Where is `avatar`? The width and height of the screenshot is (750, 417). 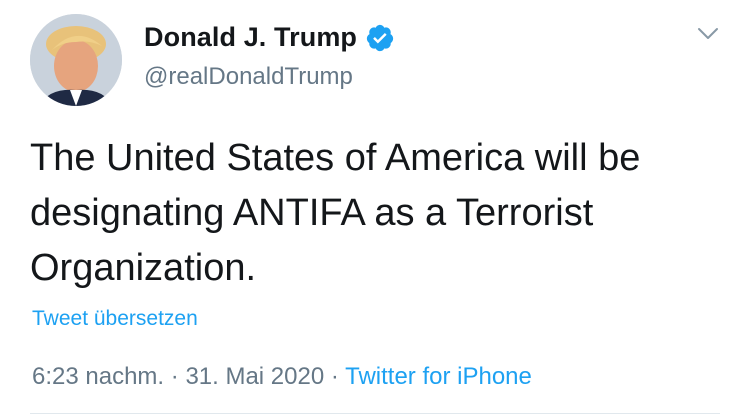 avatar is located at coordinates (76, 60).